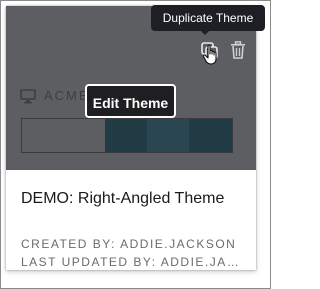 This screenshot has height=289, width=320. Describe the element at coordinates (205, 32) in the screenshot. I see `tooltip-arrow` at that location.